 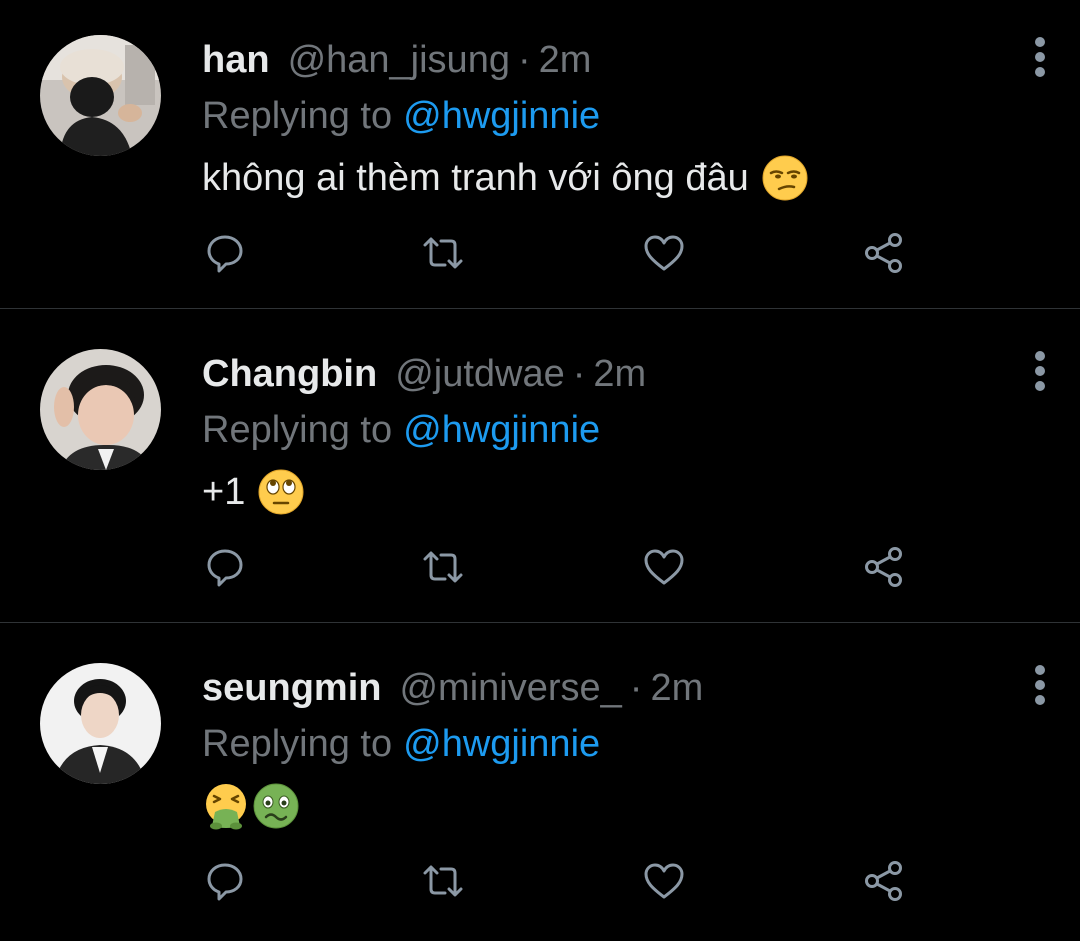 What do you see at coordinates (510, 688) in the screenshot?
I see `user-handle: @miniverse_` at bounding box center [510, 688].